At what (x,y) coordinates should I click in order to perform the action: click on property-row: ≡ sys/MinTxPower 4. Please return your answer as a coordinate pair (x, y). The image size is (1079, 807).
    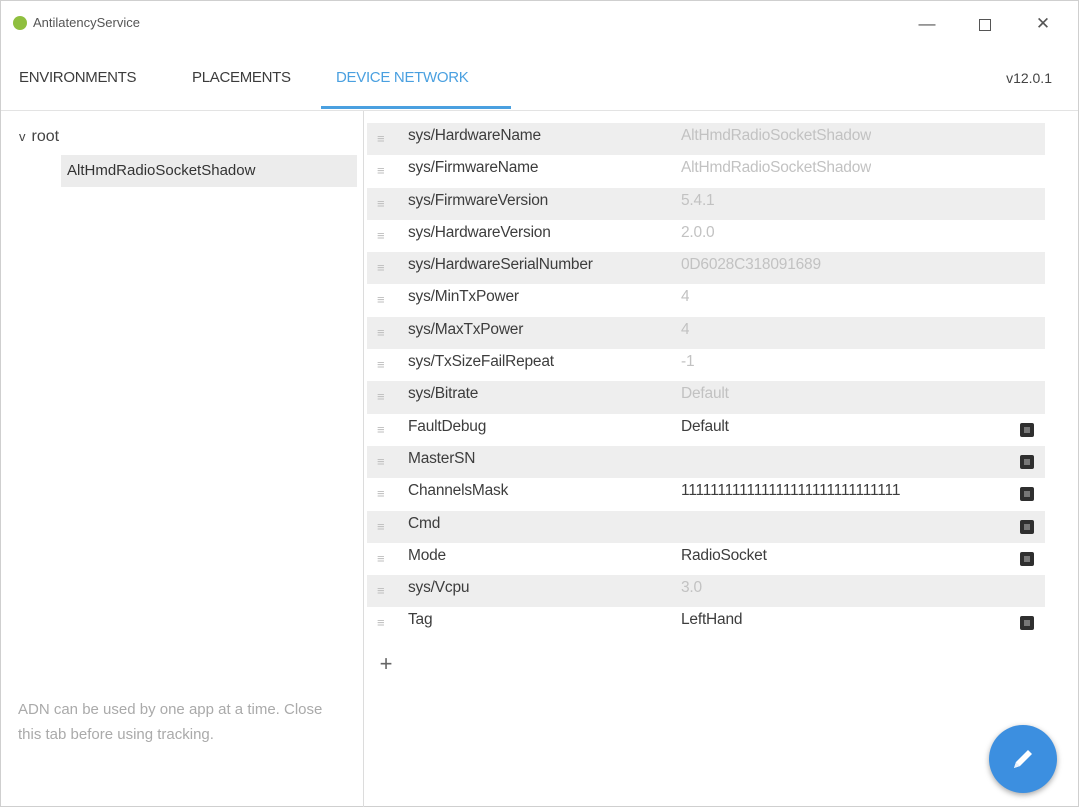
    Looking at the image, I should click on (706, 300).